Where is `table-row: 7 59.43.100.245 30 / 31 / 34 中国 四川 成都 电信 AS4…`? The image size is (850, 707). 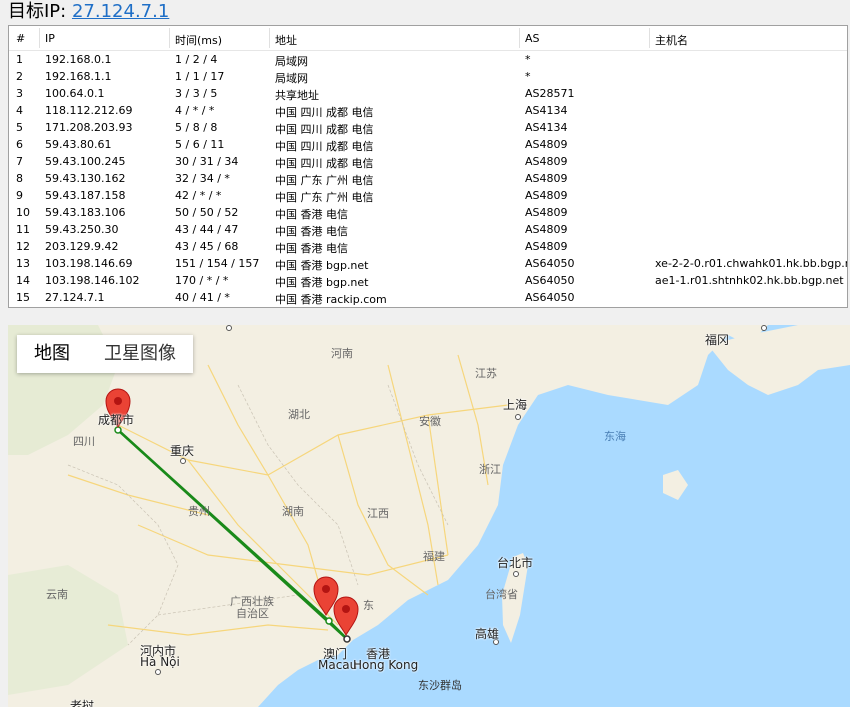
table-row: 7 59.43.100.245 30 / 31 / 34 中国 四川 成都 电信 AS4… is located at coordinates (428, 161).